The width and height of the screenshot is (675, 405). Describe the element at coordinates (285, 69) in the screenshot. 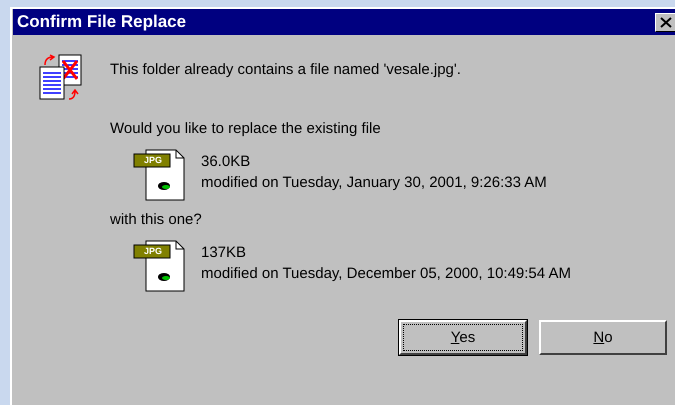

I see `message-text: This folder already contains a file named 'vesale.jpg'.` at that location.